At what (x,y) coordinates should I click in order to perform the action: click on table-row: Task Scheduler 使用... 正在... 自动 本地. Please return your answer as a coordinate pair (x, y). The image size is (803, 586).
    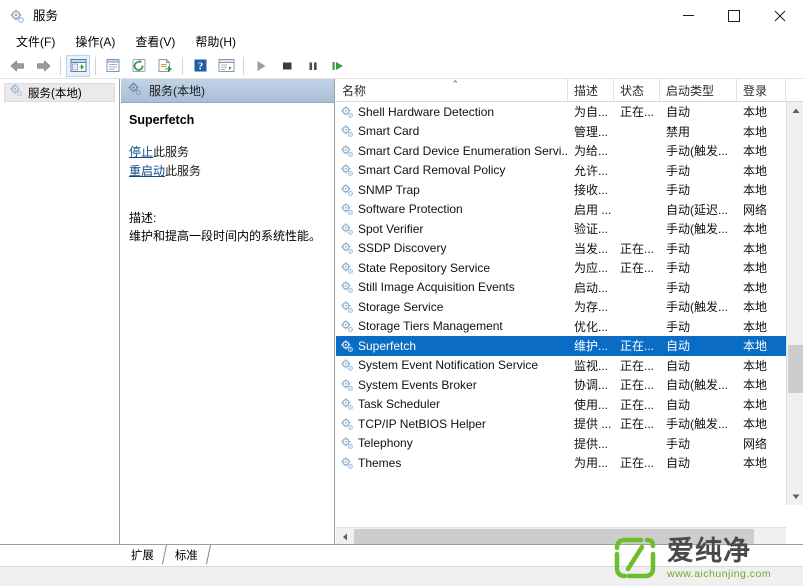
    Looking at the image, I should click on (561, 405).